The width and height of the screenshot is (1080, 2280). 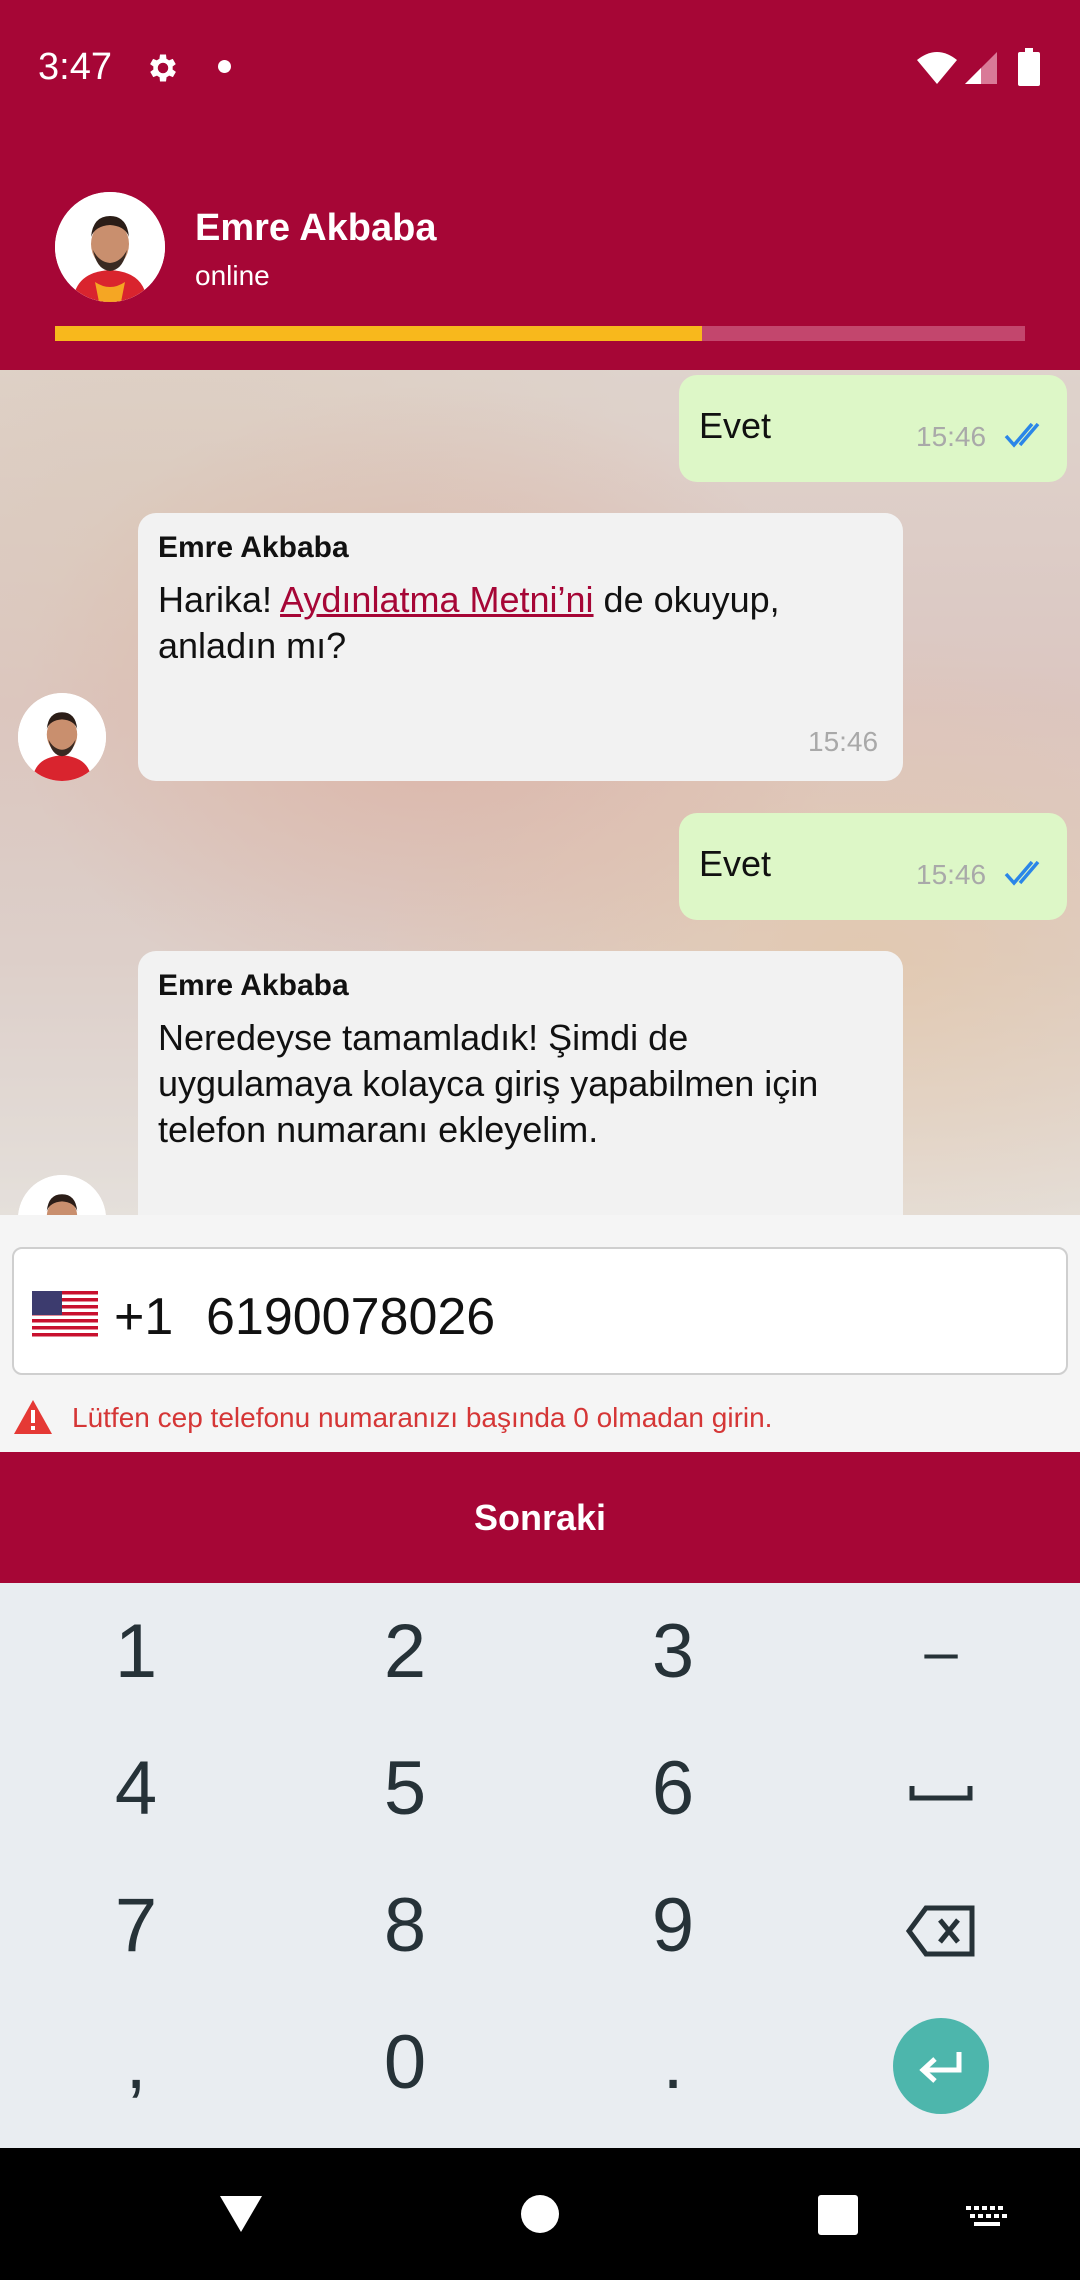 I want to click on key-2: 2, so click(x=405, y=1651).